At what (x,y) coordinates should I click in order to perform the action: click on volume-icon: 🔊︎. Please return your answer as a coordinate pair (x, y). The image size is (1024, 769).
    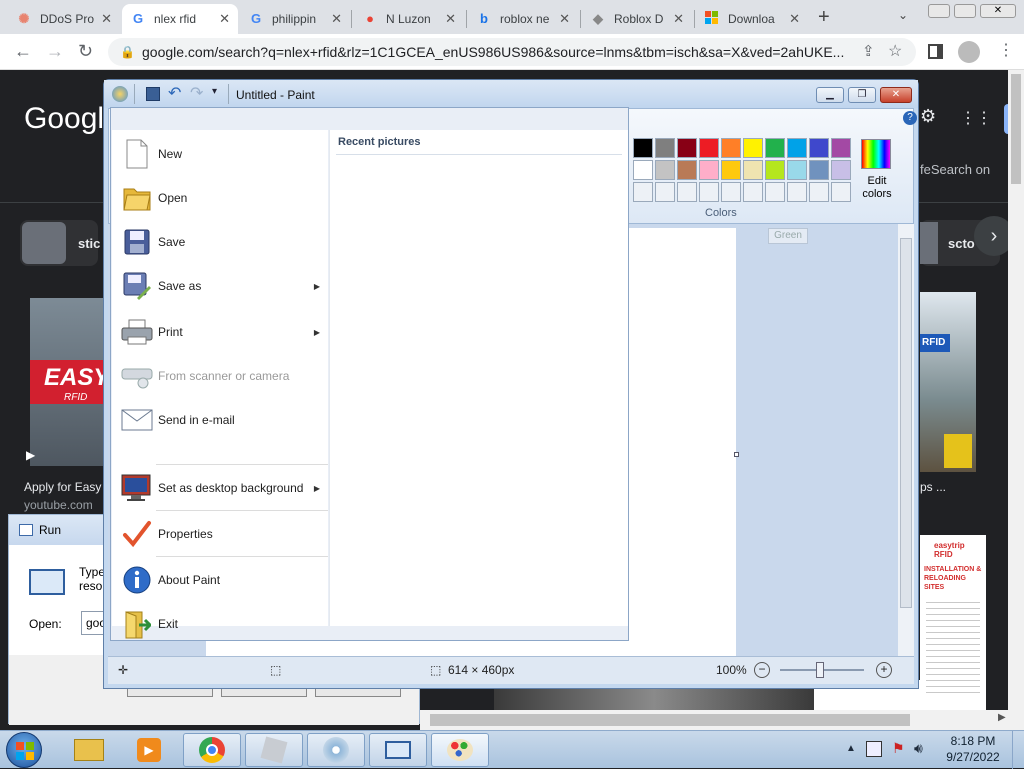
    Looking at the image, I should click on (918, 748).